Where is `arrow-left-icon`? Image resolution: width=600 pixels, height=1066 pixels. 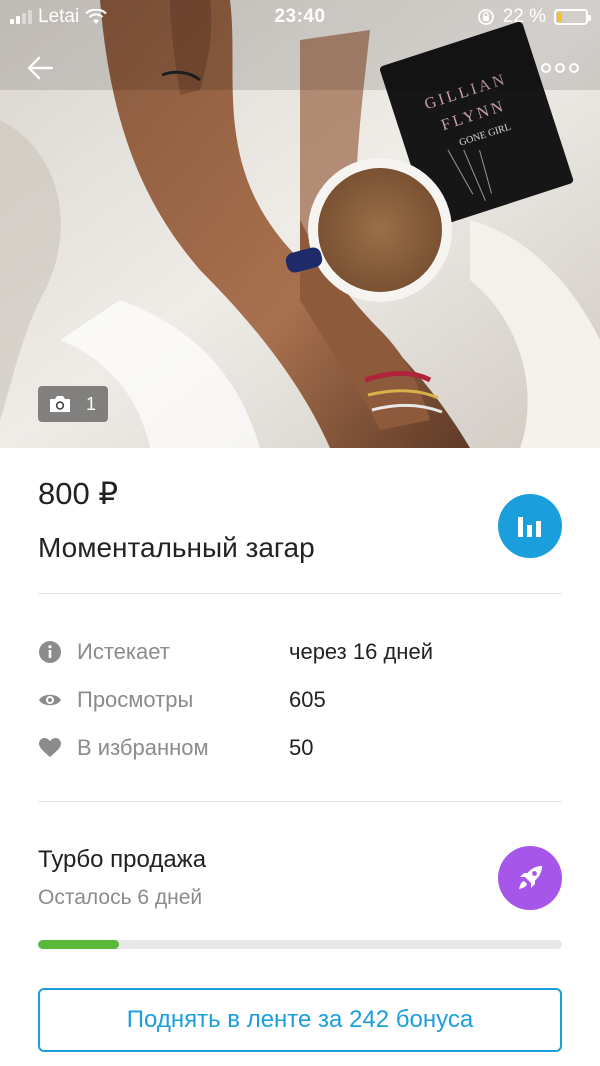
arrow-left-icon is located at coordinates (40, 68).